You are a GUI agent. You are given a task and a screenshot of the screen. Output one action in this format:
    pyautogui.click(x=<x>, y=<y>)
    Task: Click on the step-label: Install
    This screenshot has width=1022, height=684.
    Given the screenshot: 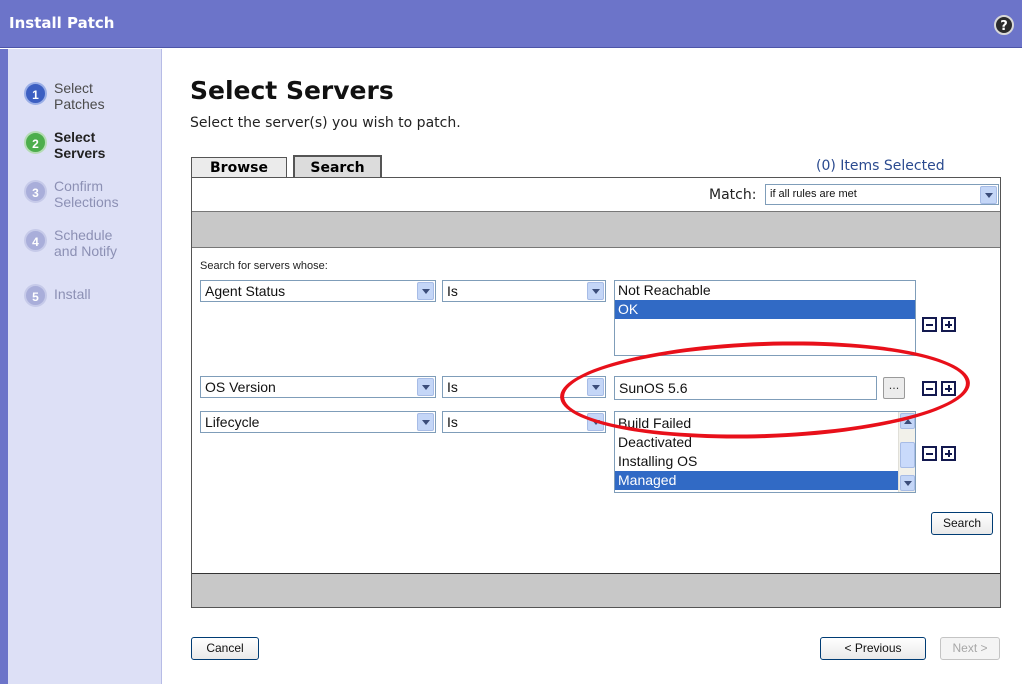 What is the action you would take?
    pyautogui.click(x=72, y=294)
    